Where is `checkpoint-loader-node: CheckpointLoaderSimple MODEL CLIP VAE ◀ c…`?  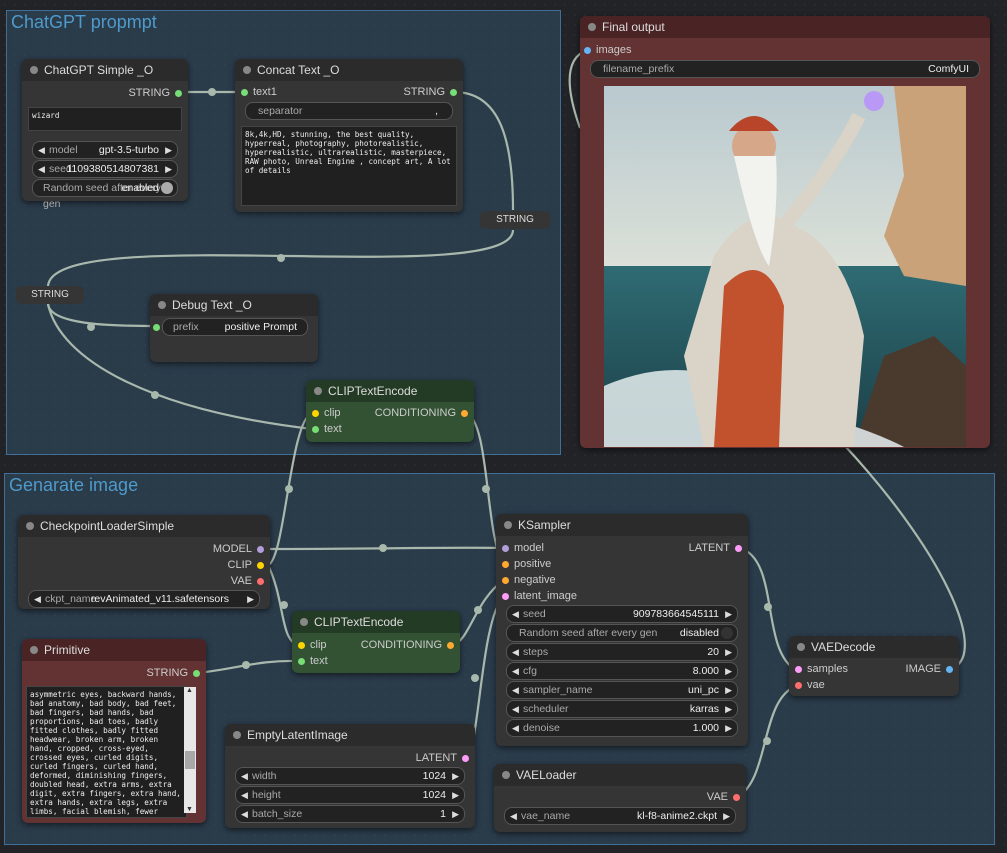
checkpoint-loader-node: CheckpointLoaderSimple MODEL CLIP VAE ◀ c… is located at coordinates (144, 562).